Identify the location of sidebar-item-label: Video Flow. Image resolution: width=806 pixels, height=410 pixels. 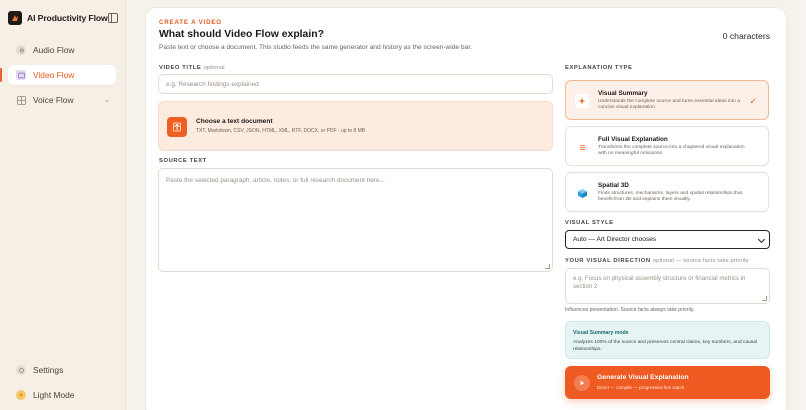
(54, 75).